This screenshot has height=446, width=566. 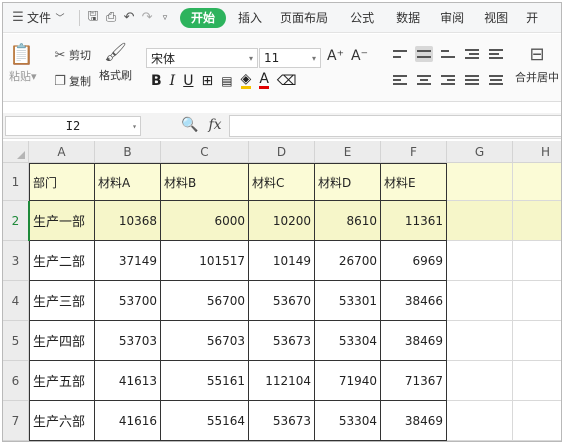 I want to click on cell-d6: 112104, so click(x=282, y=381).